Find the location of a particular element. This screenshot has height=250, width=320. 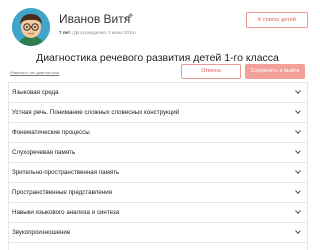

section-label: Языковая среда is located at coordinates (35, 92).